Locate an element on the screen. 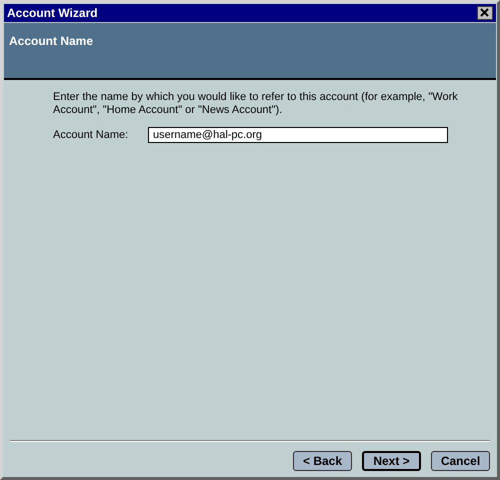 The image size is (500, 480). wizard-button: < Back is located at coordinates (322, 461).